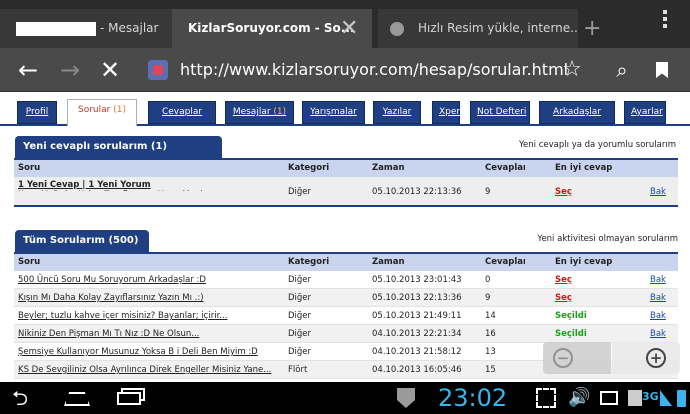 The width and height of the screenshot is (690, 414). What do you see at coordinates (20, 398) in the screenshot?
I see `nav-back-icon: ⮌` at bounding box center [20, 398].